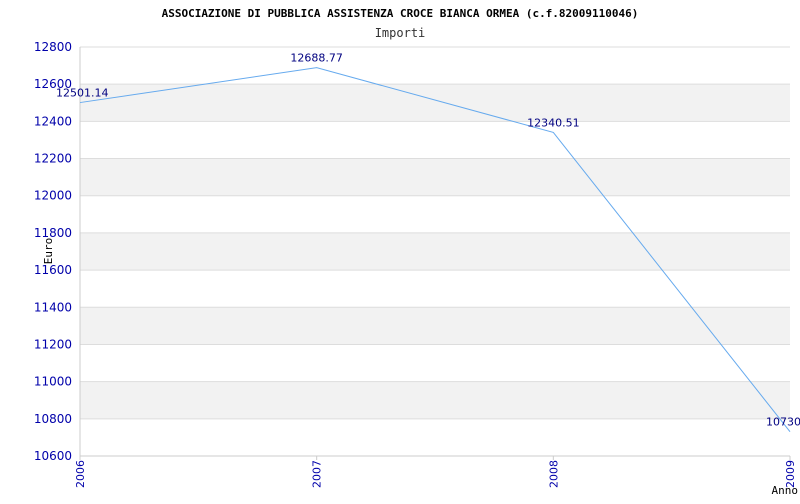  Describe the element at coordinates (53, 344) in the screenshot. I see `y-tick-label: 11200` at that location.